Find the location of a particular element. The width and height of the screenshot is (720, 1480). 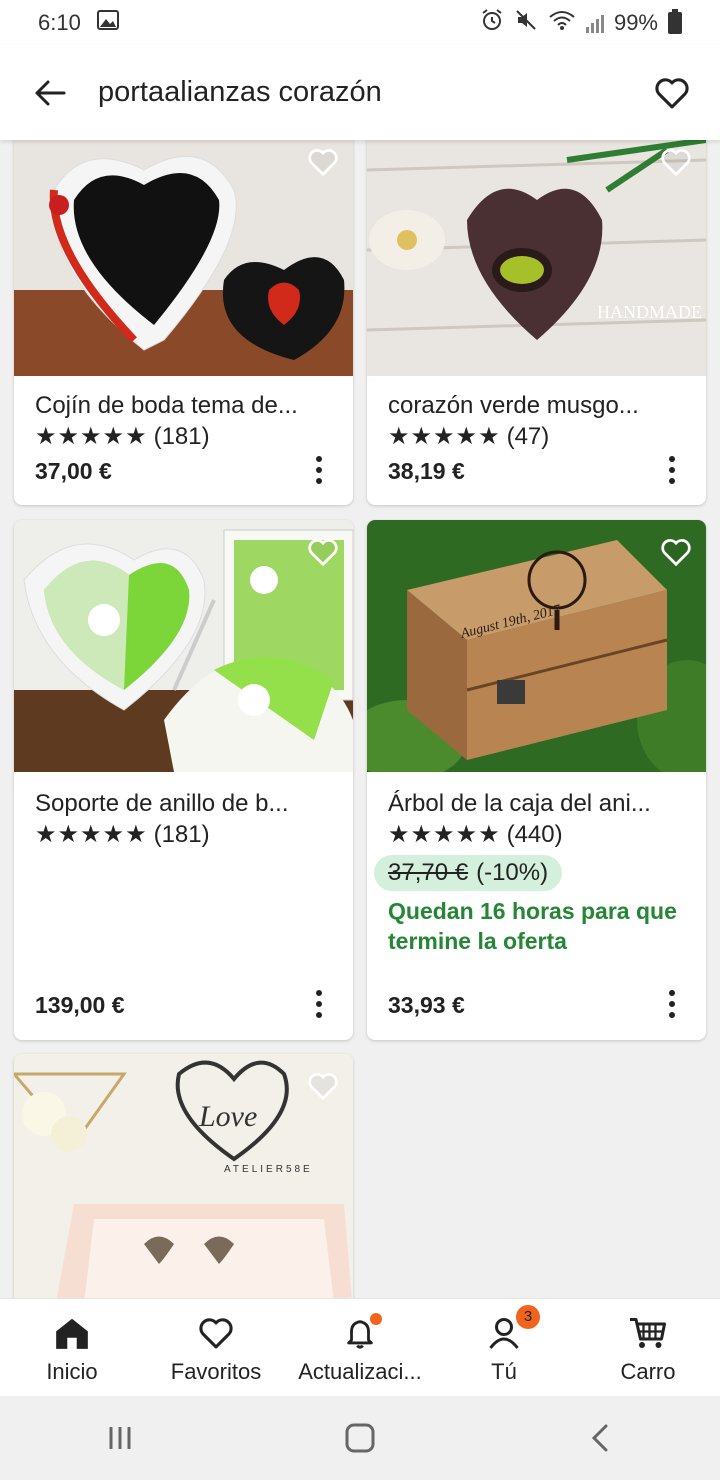

notification-dot is located at coordinates (376, 1318).